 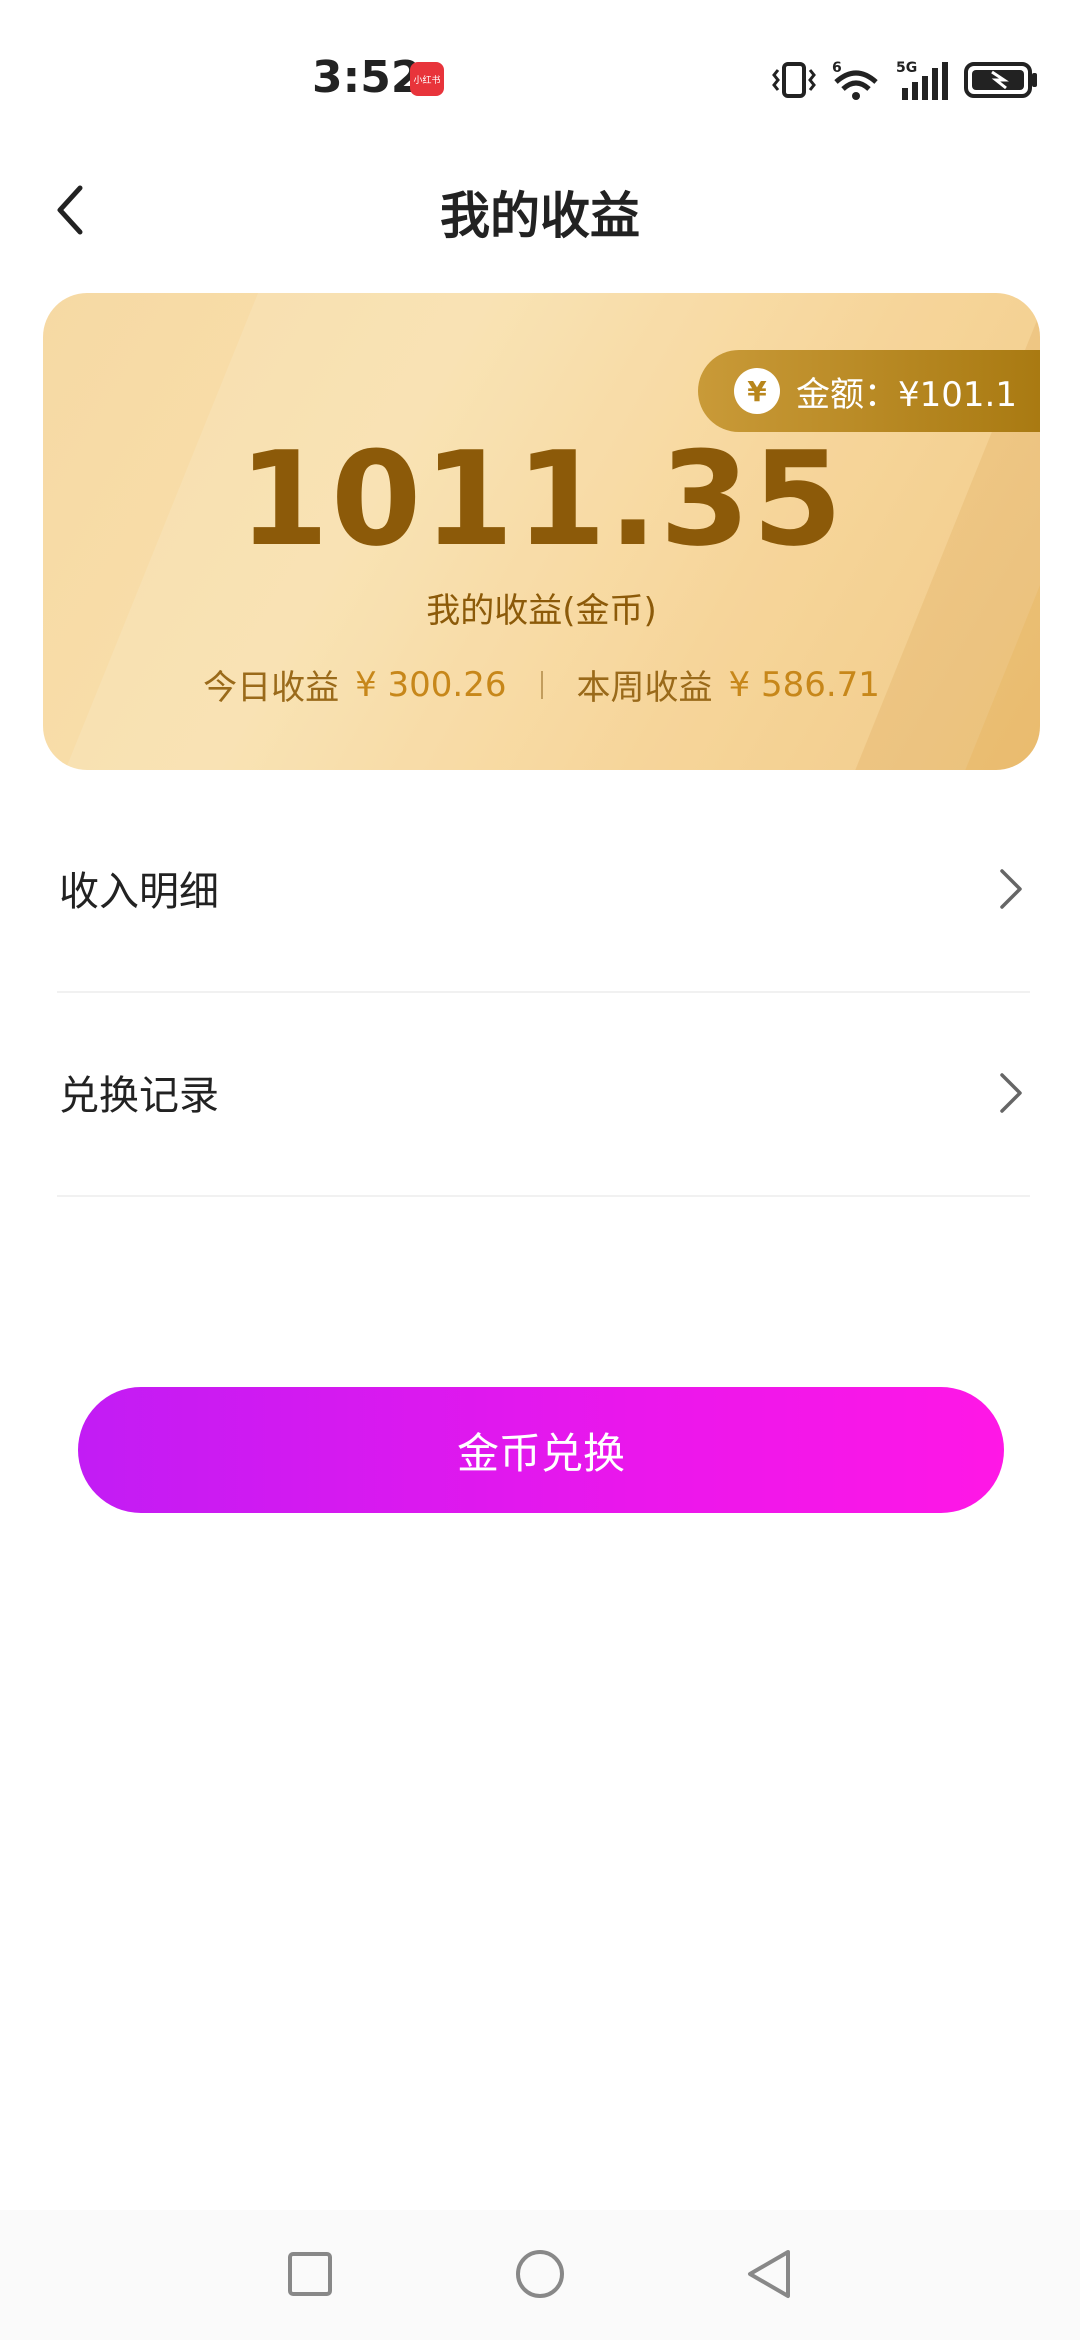 I want to click on wifi-icon: 6, so click(x=856, y=80).